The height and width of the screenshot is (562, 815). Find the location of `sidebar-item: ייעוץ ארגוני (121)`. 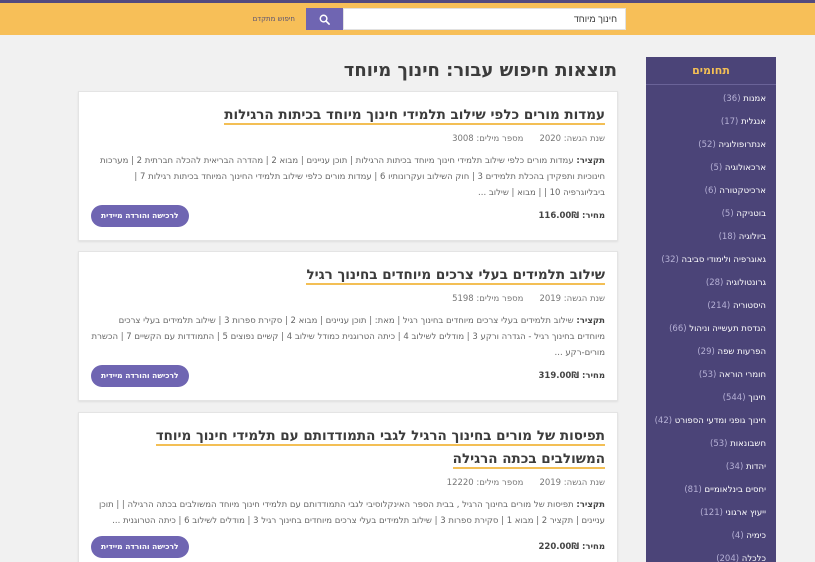

sidebar-item: ייעוץ ארגוני (121) is located at coordinates (710, 513).